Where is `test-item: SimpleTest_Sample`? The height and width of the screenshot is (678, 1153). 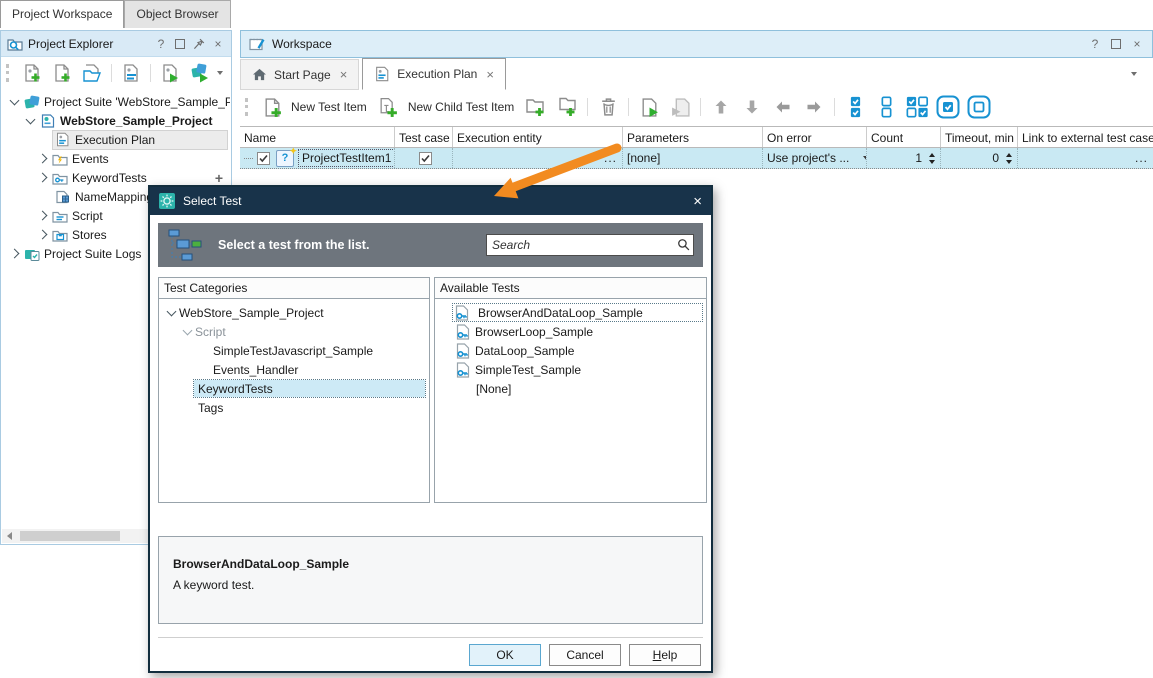
test-item: SimpleTest_Sample is located at coordinates (570, 369).